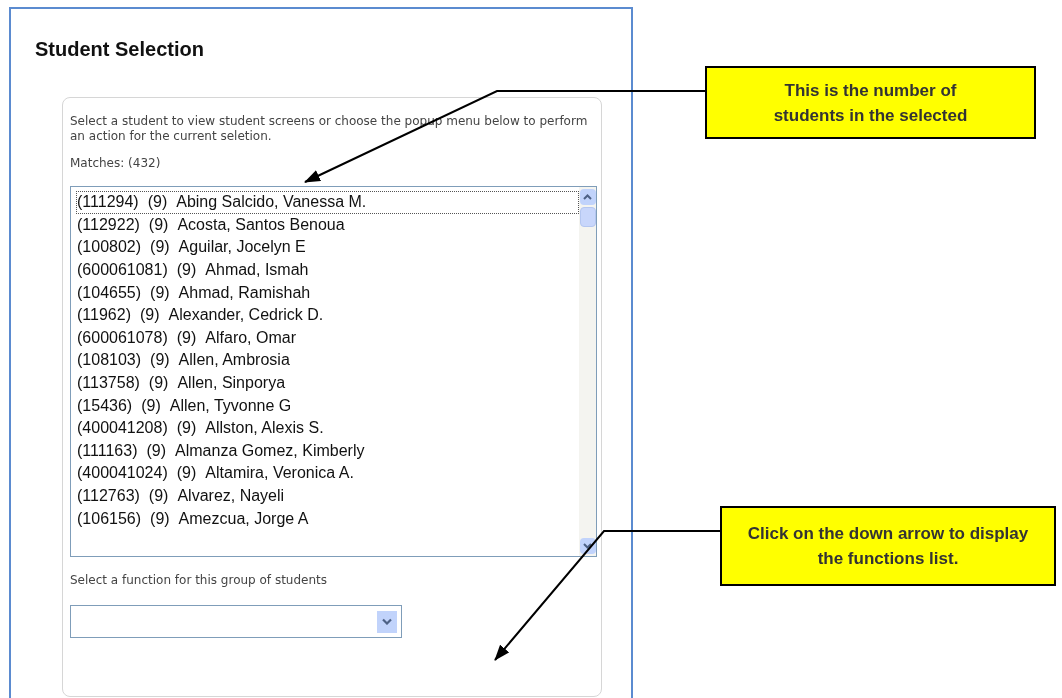 The image size is (1062, 698). What do you see at coordinates (327, 473) in the screenshot?
I see `student-row: (400041024) (9) Altamira, Veronica A.` at bounding box center [327, 473].